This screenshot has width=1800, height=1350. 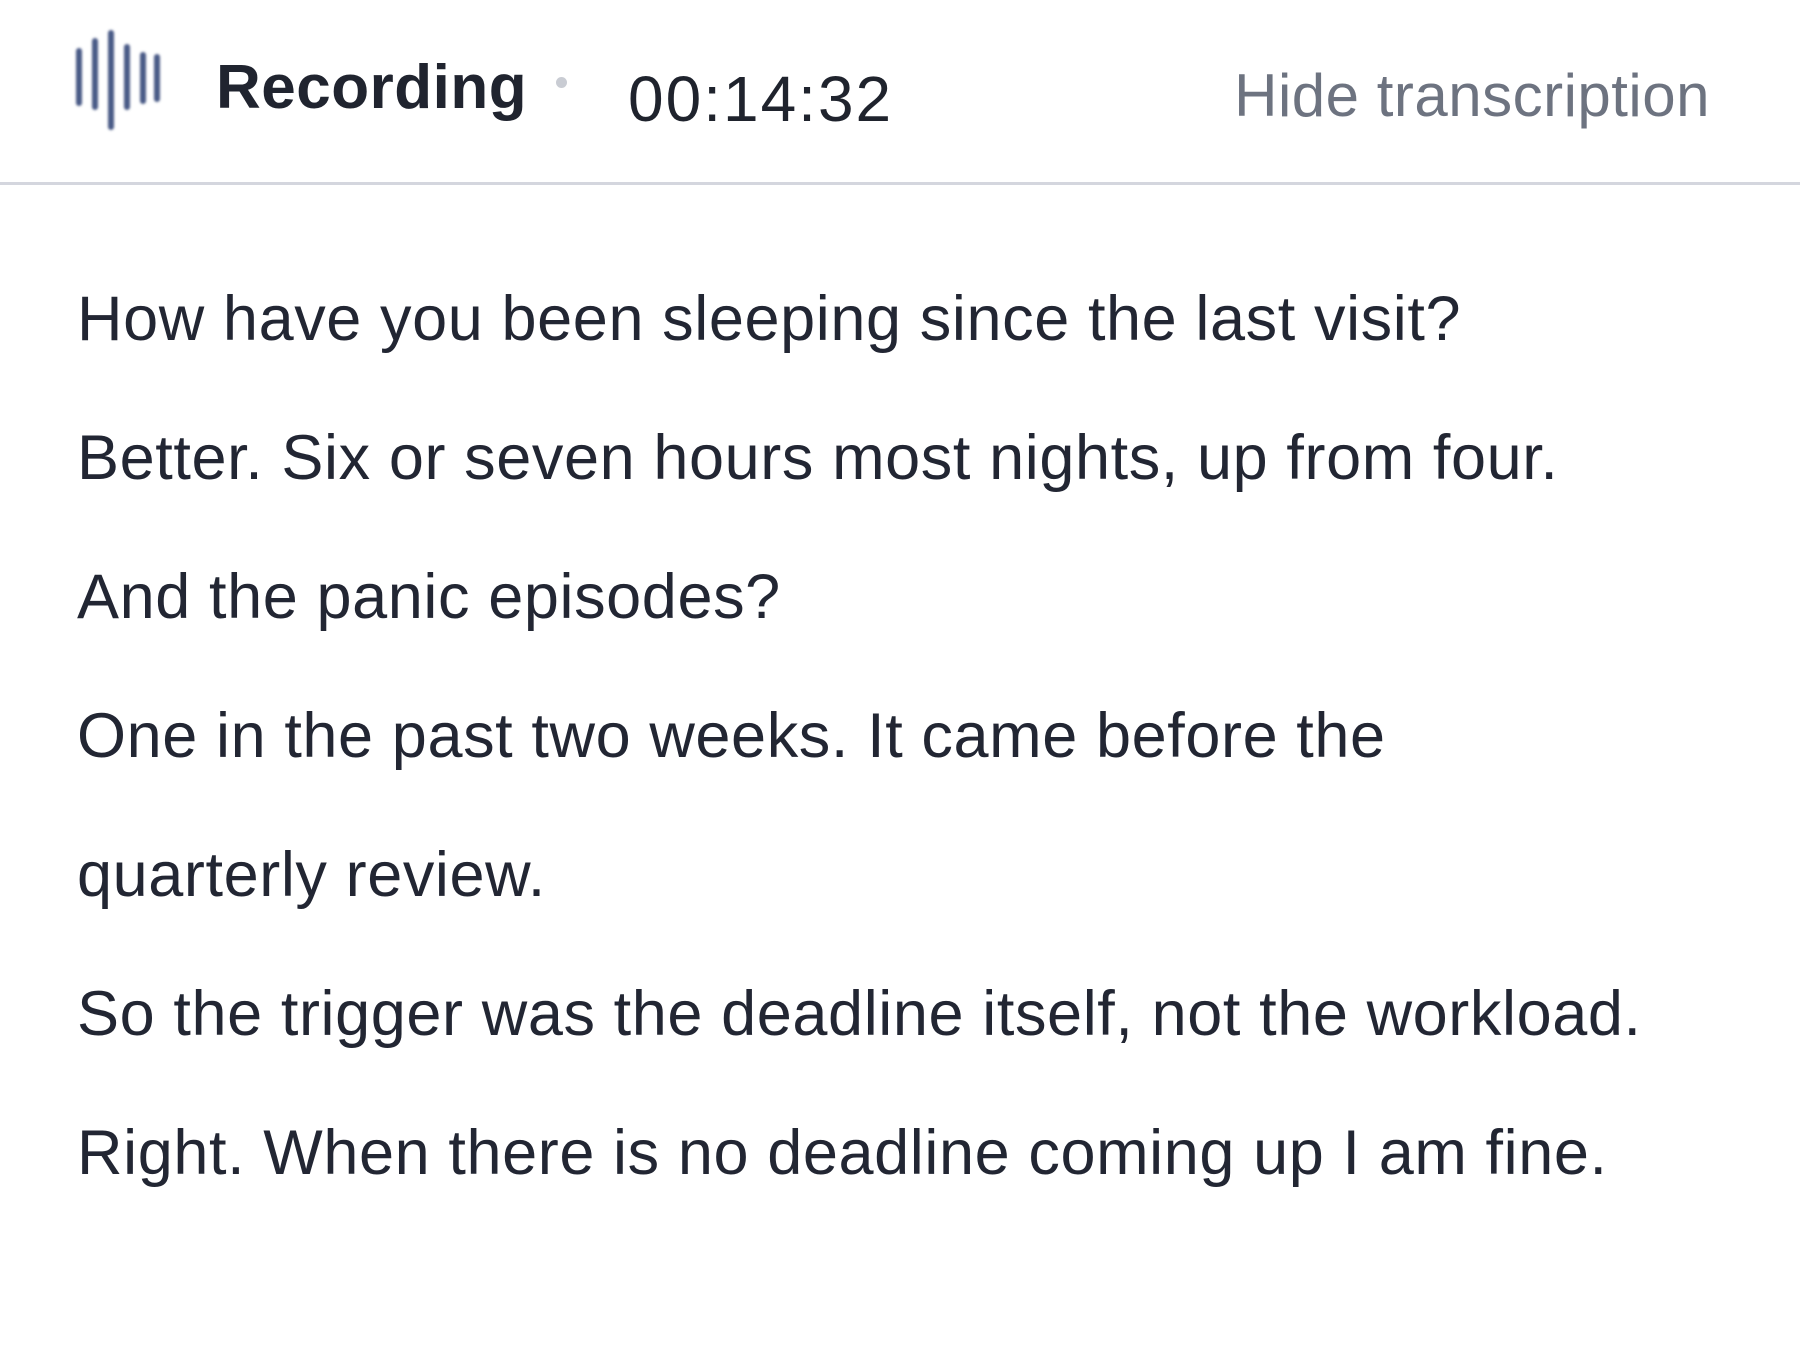 What do you see at coordinates (761, 99) in the screenshot?
I see `recording-timer: 00:14:32` at bounding box center [761, 99].